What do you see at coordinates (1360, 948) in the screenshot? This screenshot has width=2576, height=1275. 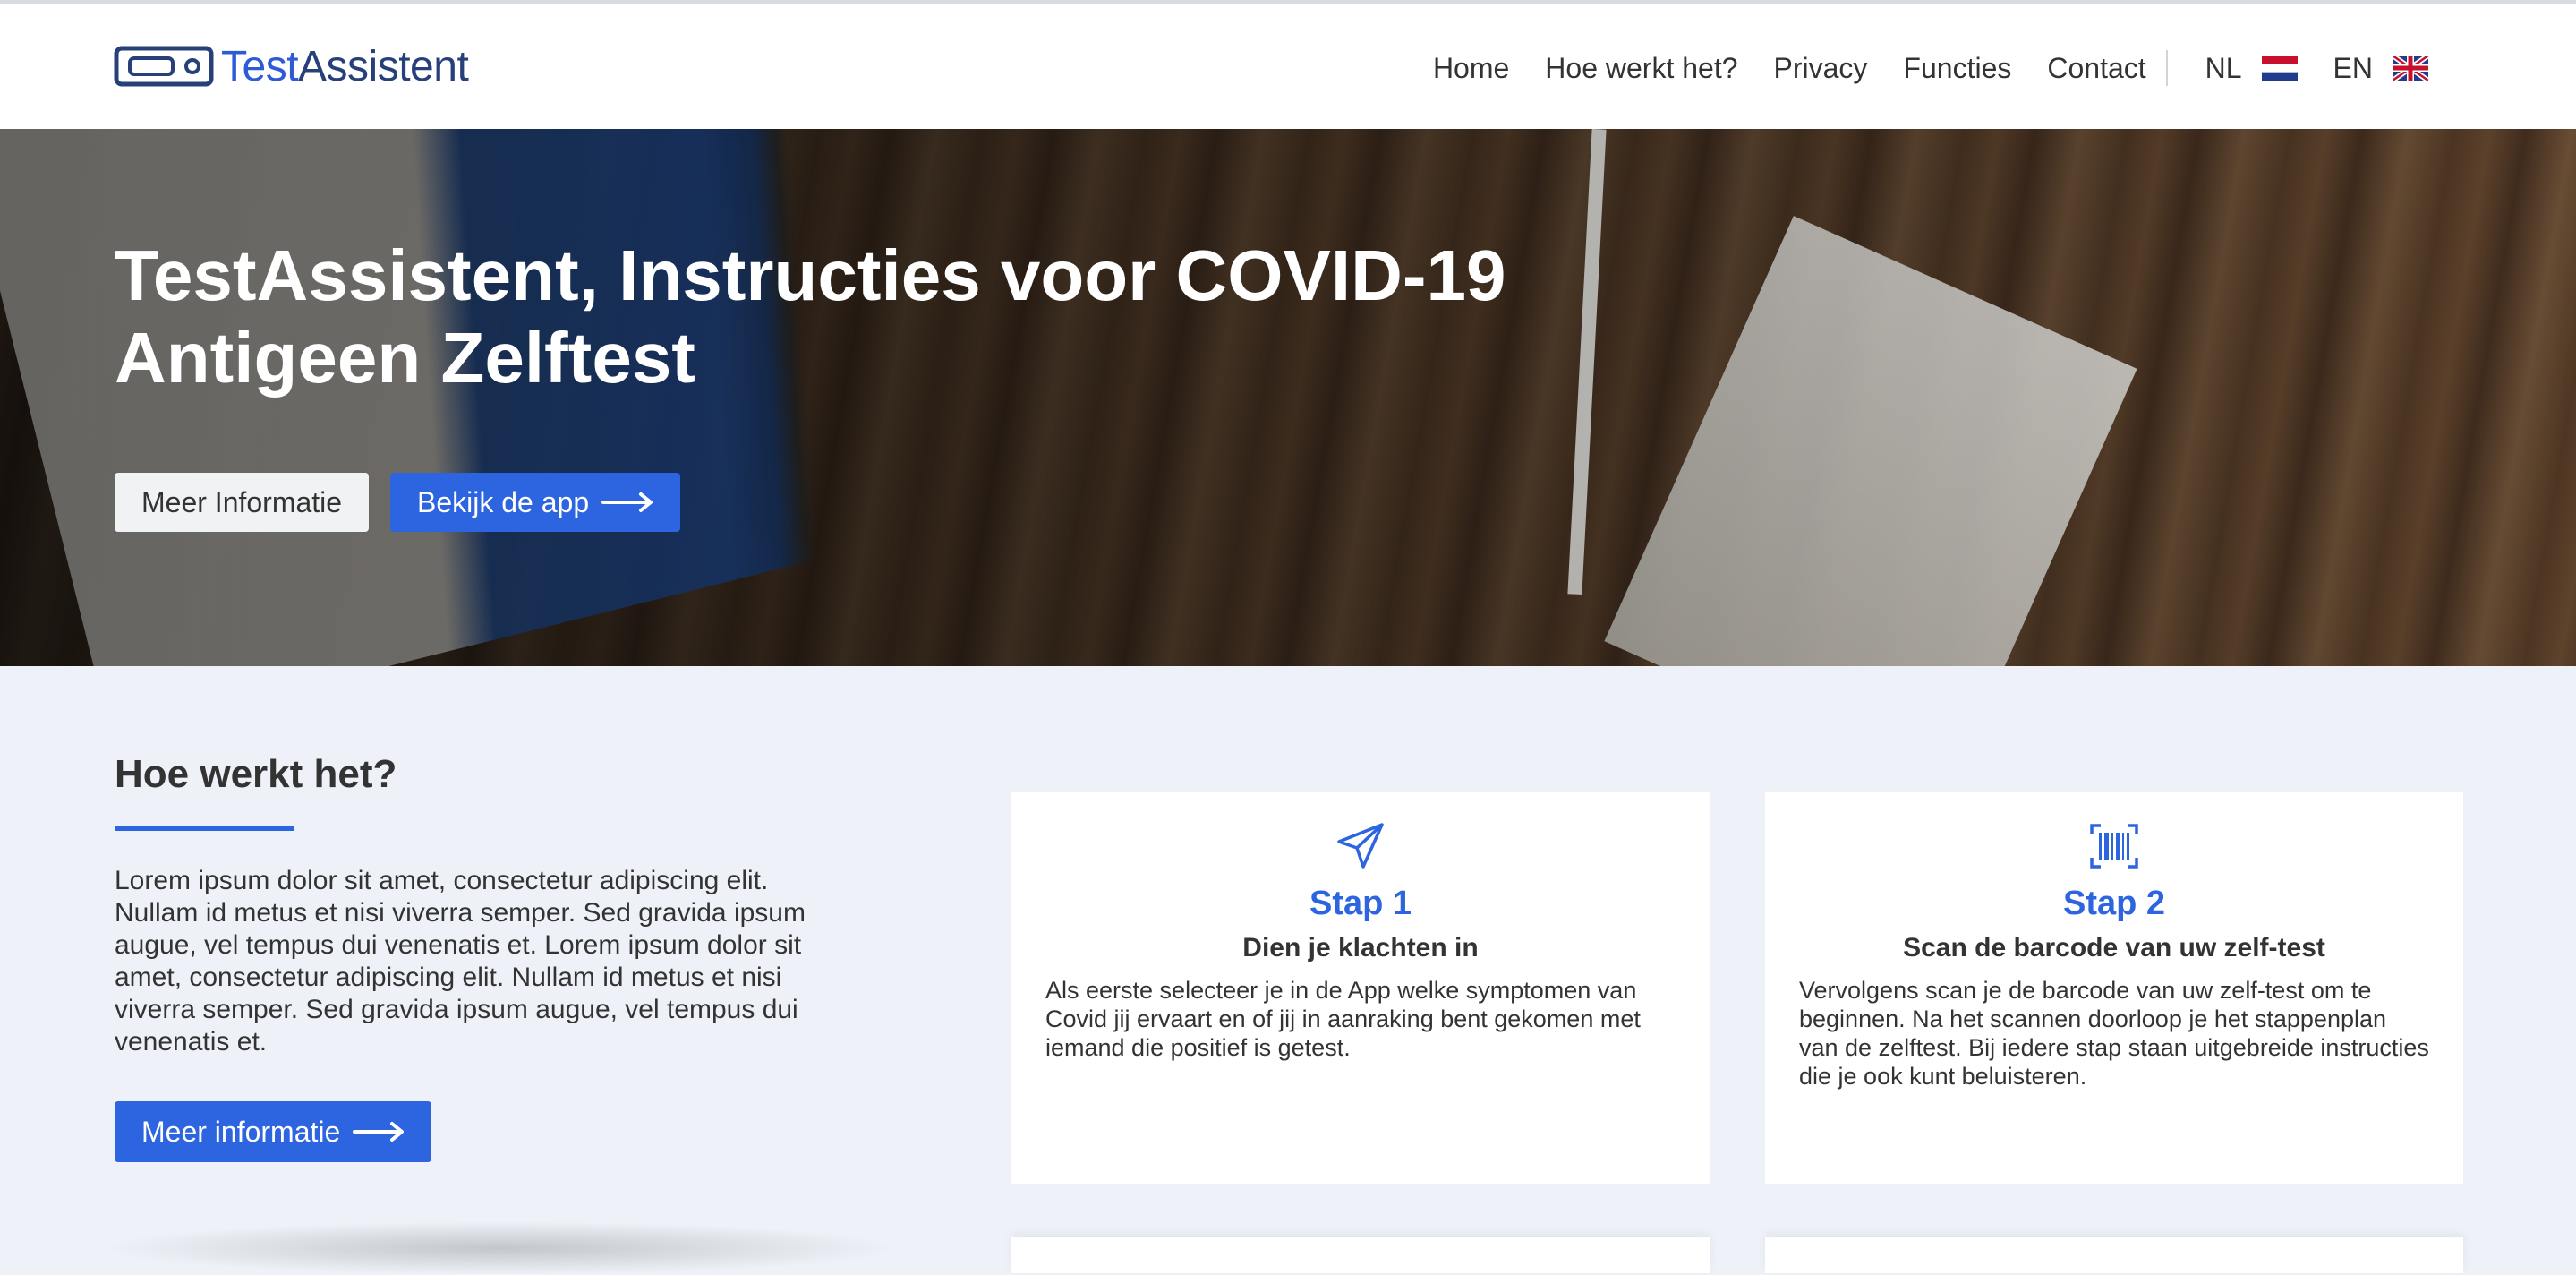 I see `step-1-subtitle: Dien je klachten in` at bounding box center [1360, 948].